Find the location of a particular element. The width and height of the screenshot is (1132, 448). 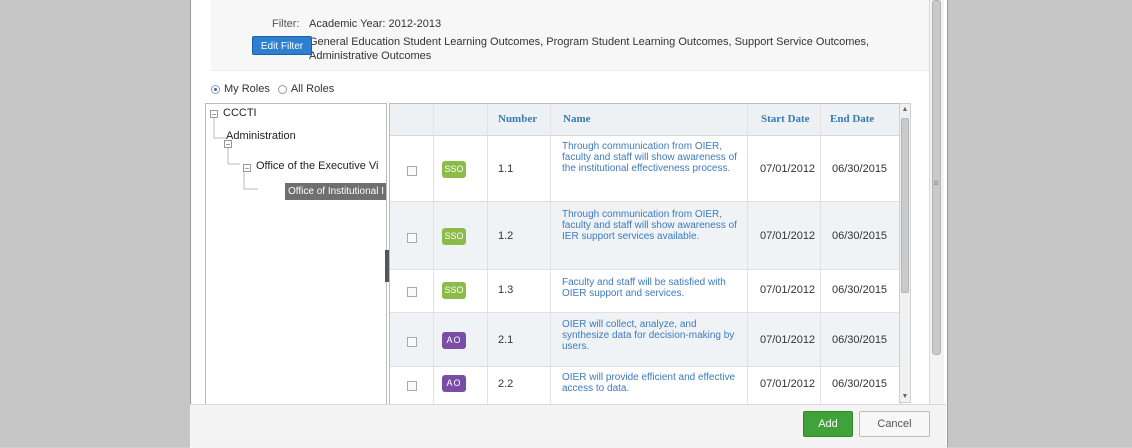

column-header-number: Number is located at coordinates (517, 119).